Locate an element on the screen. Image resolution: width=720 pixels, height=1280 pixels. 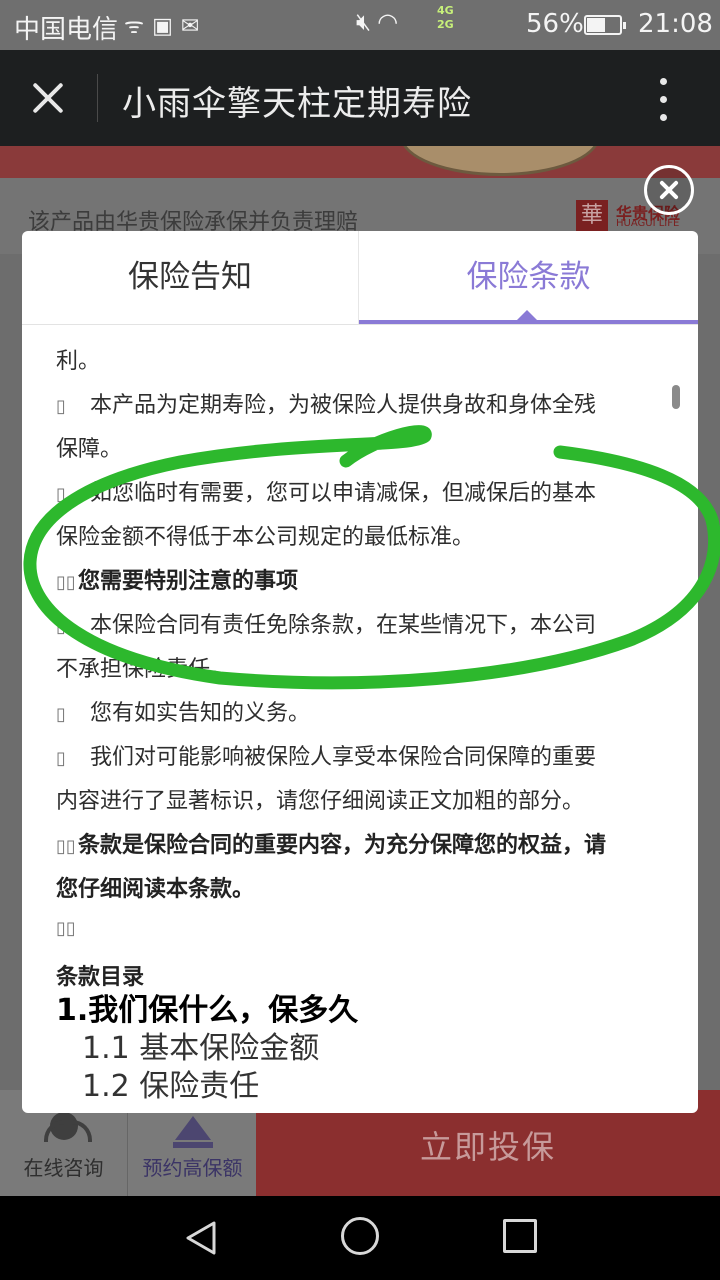
terms-line: 保险金额不得低于本公司规定的最低标准。 is located at coordinates (265, 537).